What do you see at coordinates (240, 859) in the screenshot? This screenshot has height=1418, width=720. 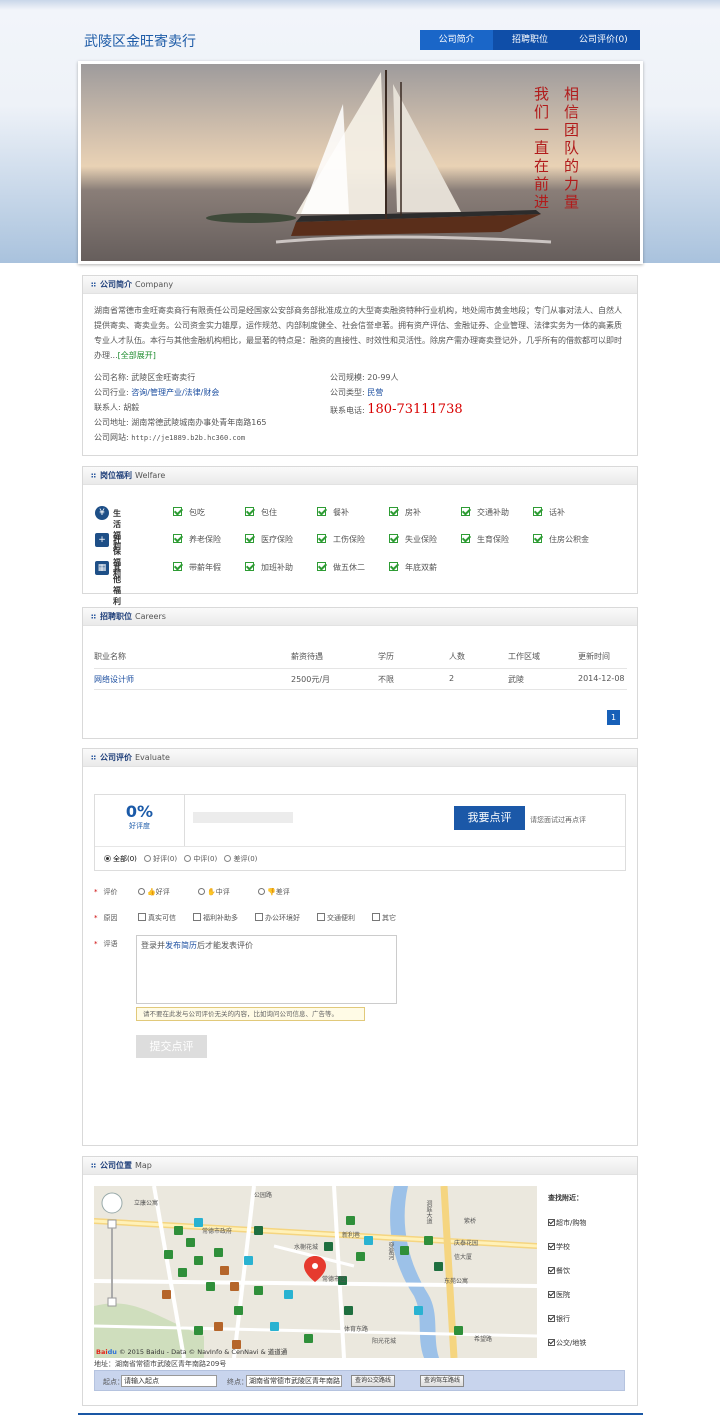 I see `filter-negative: 差评(0)` at bounding box center [240, 859].